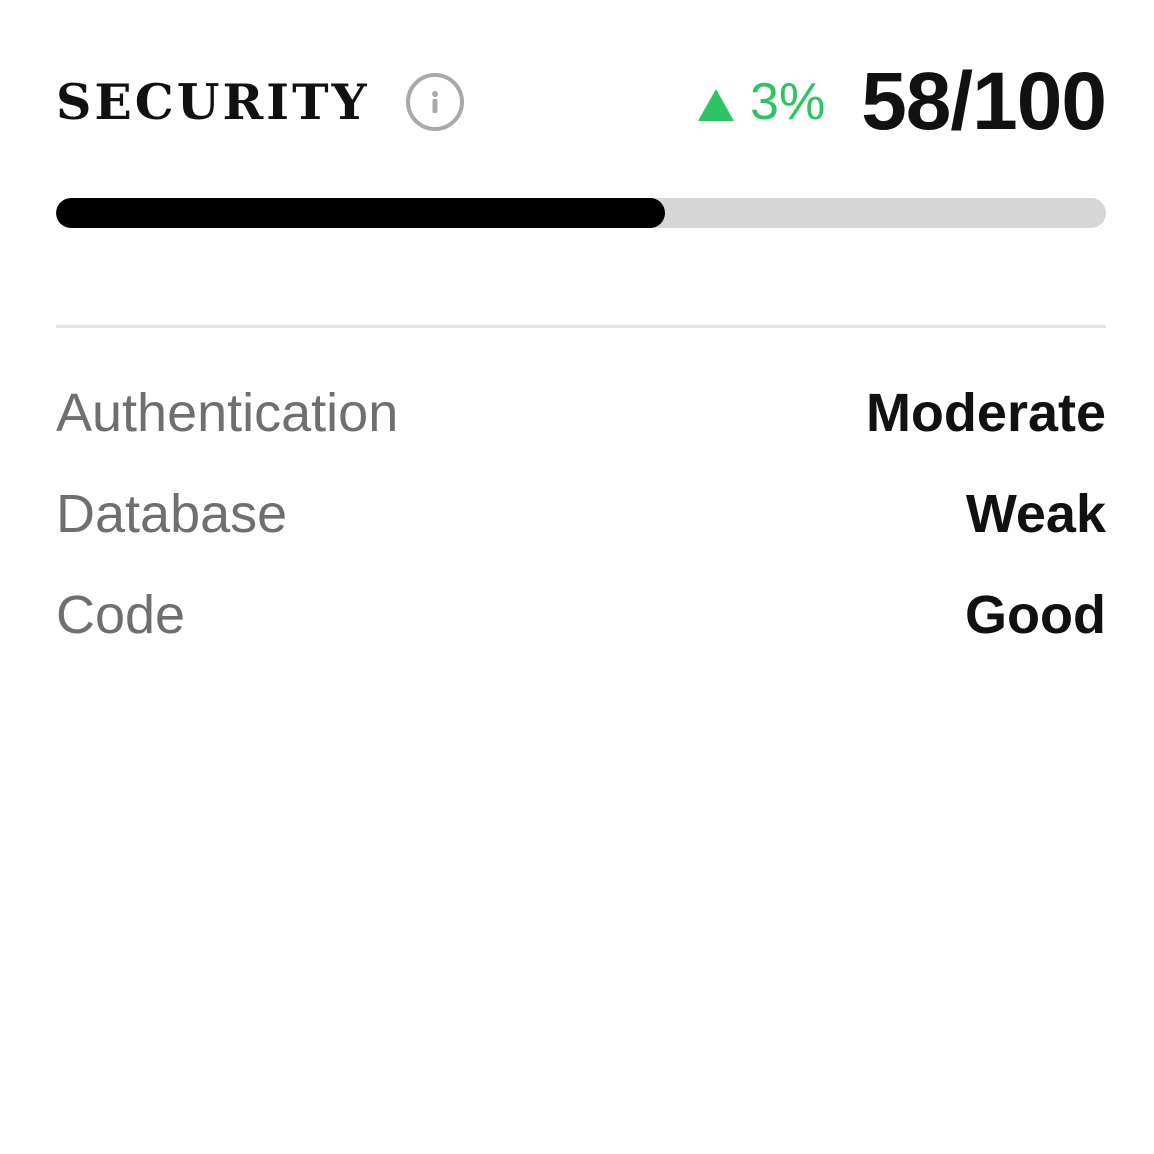 The height and width of the screenshot is (1154, 1154). I want to click on score-progress-bar, so click(581, 213).